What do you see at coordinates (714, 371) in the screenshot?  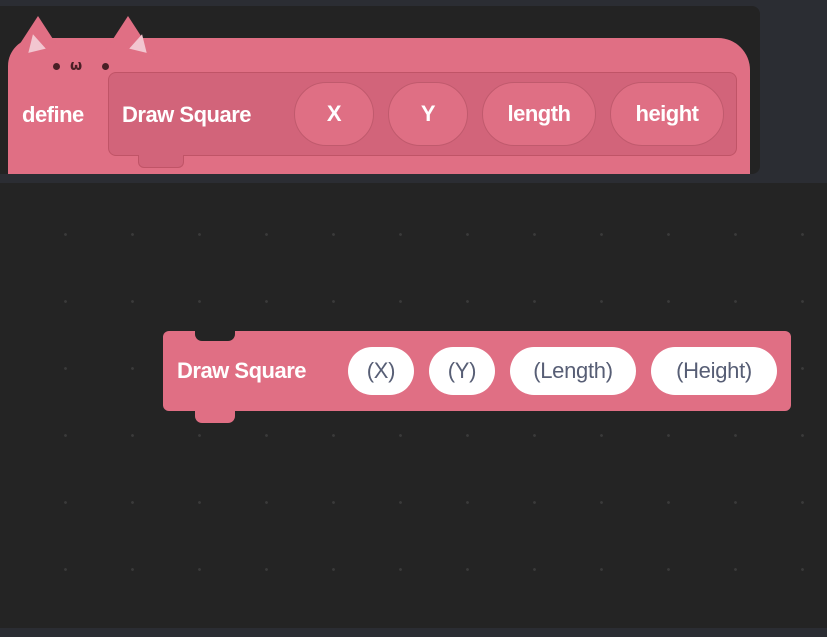 I see `arg-height-input: (Height)` at bounding box center [714, 371].